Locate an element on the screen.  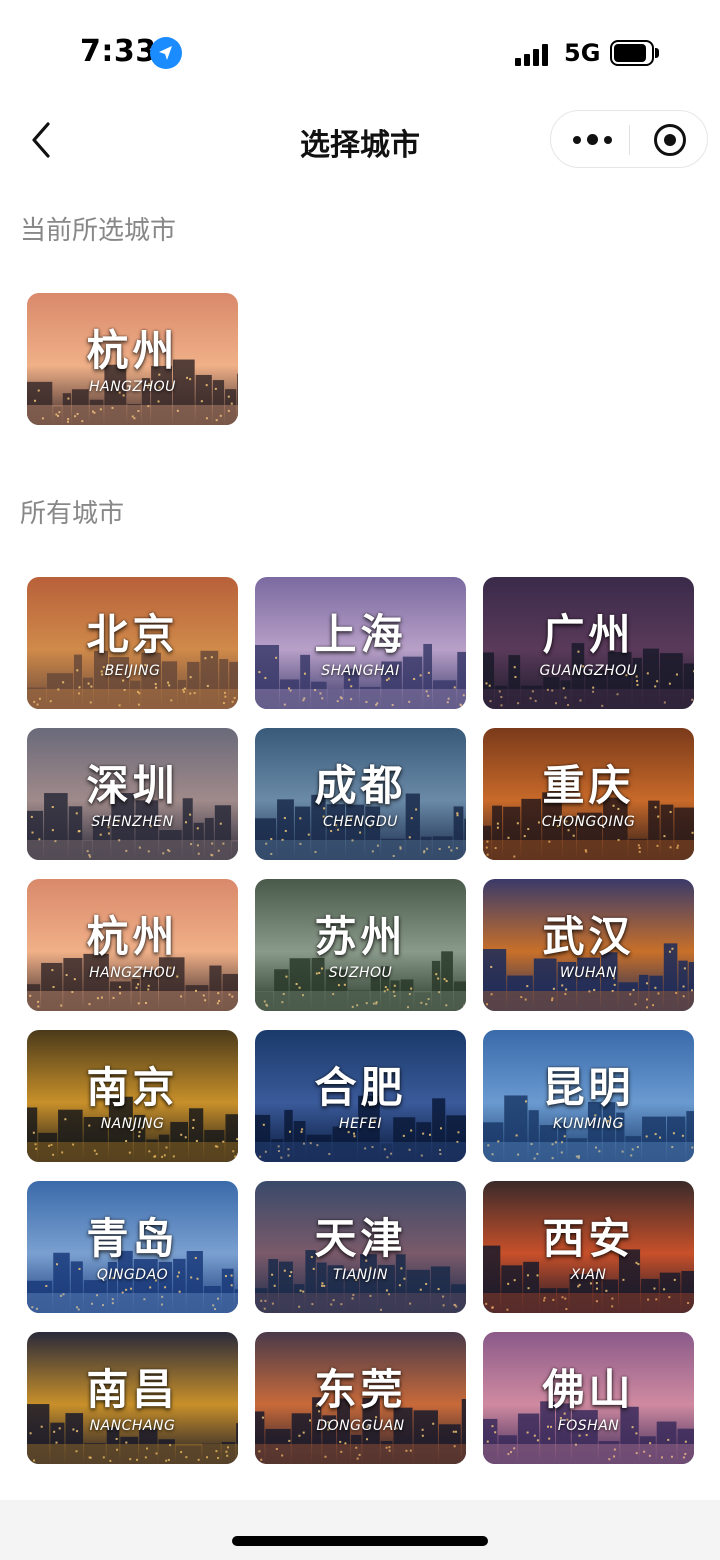
city-pinyin: SHANGHAI is located at coordinates (360, 671).